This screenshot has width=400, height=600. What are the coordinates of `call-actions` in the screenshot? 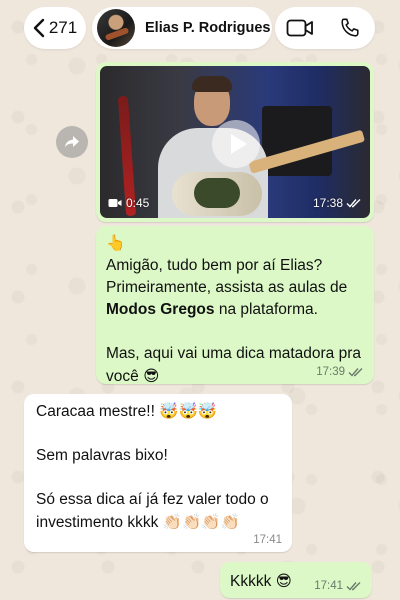 It's located at (325, 28).